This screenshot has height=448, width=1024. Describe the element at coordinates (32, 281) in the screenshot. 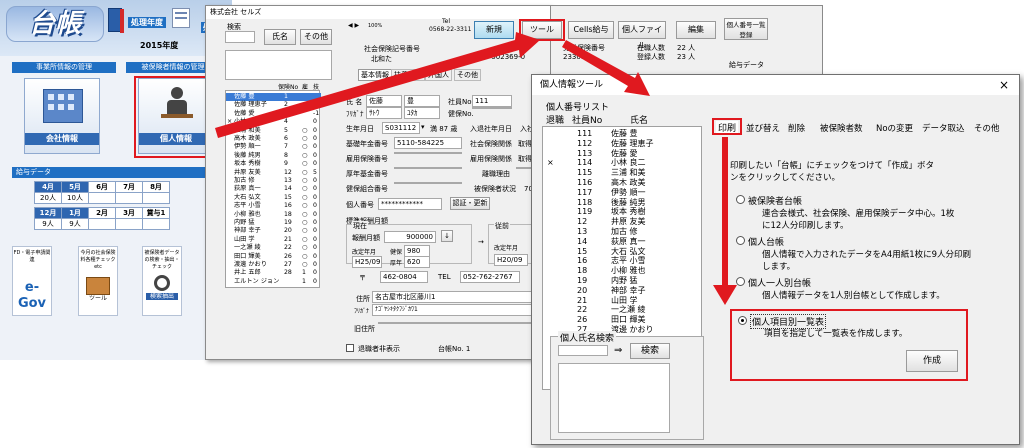

I see `e-gov-tile: FD・電子申請関連 e-Gov` at that location.